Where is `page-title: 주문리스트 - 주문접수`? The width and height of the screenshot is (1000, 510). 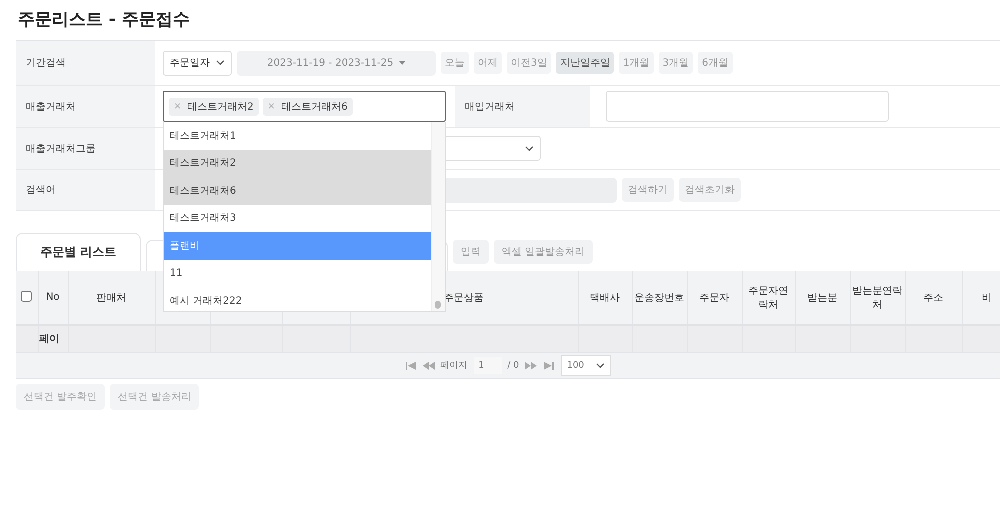 page-title: 주문리스트 - 주문접수 is located at coordinates (104, 20).